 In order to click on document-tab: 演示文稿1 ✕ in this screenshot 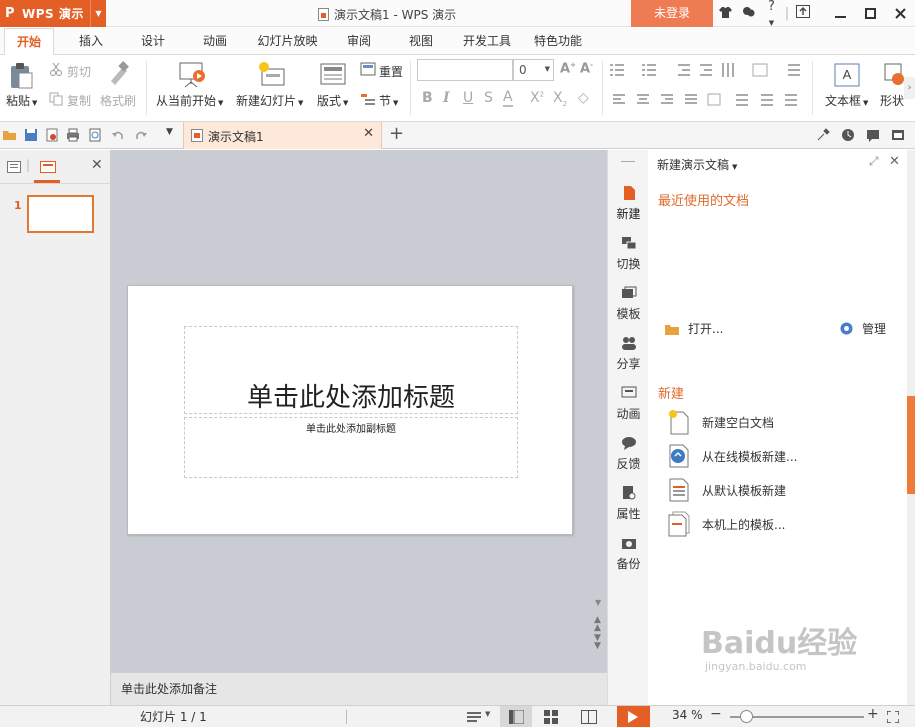, I will do `click(282, 135)`.